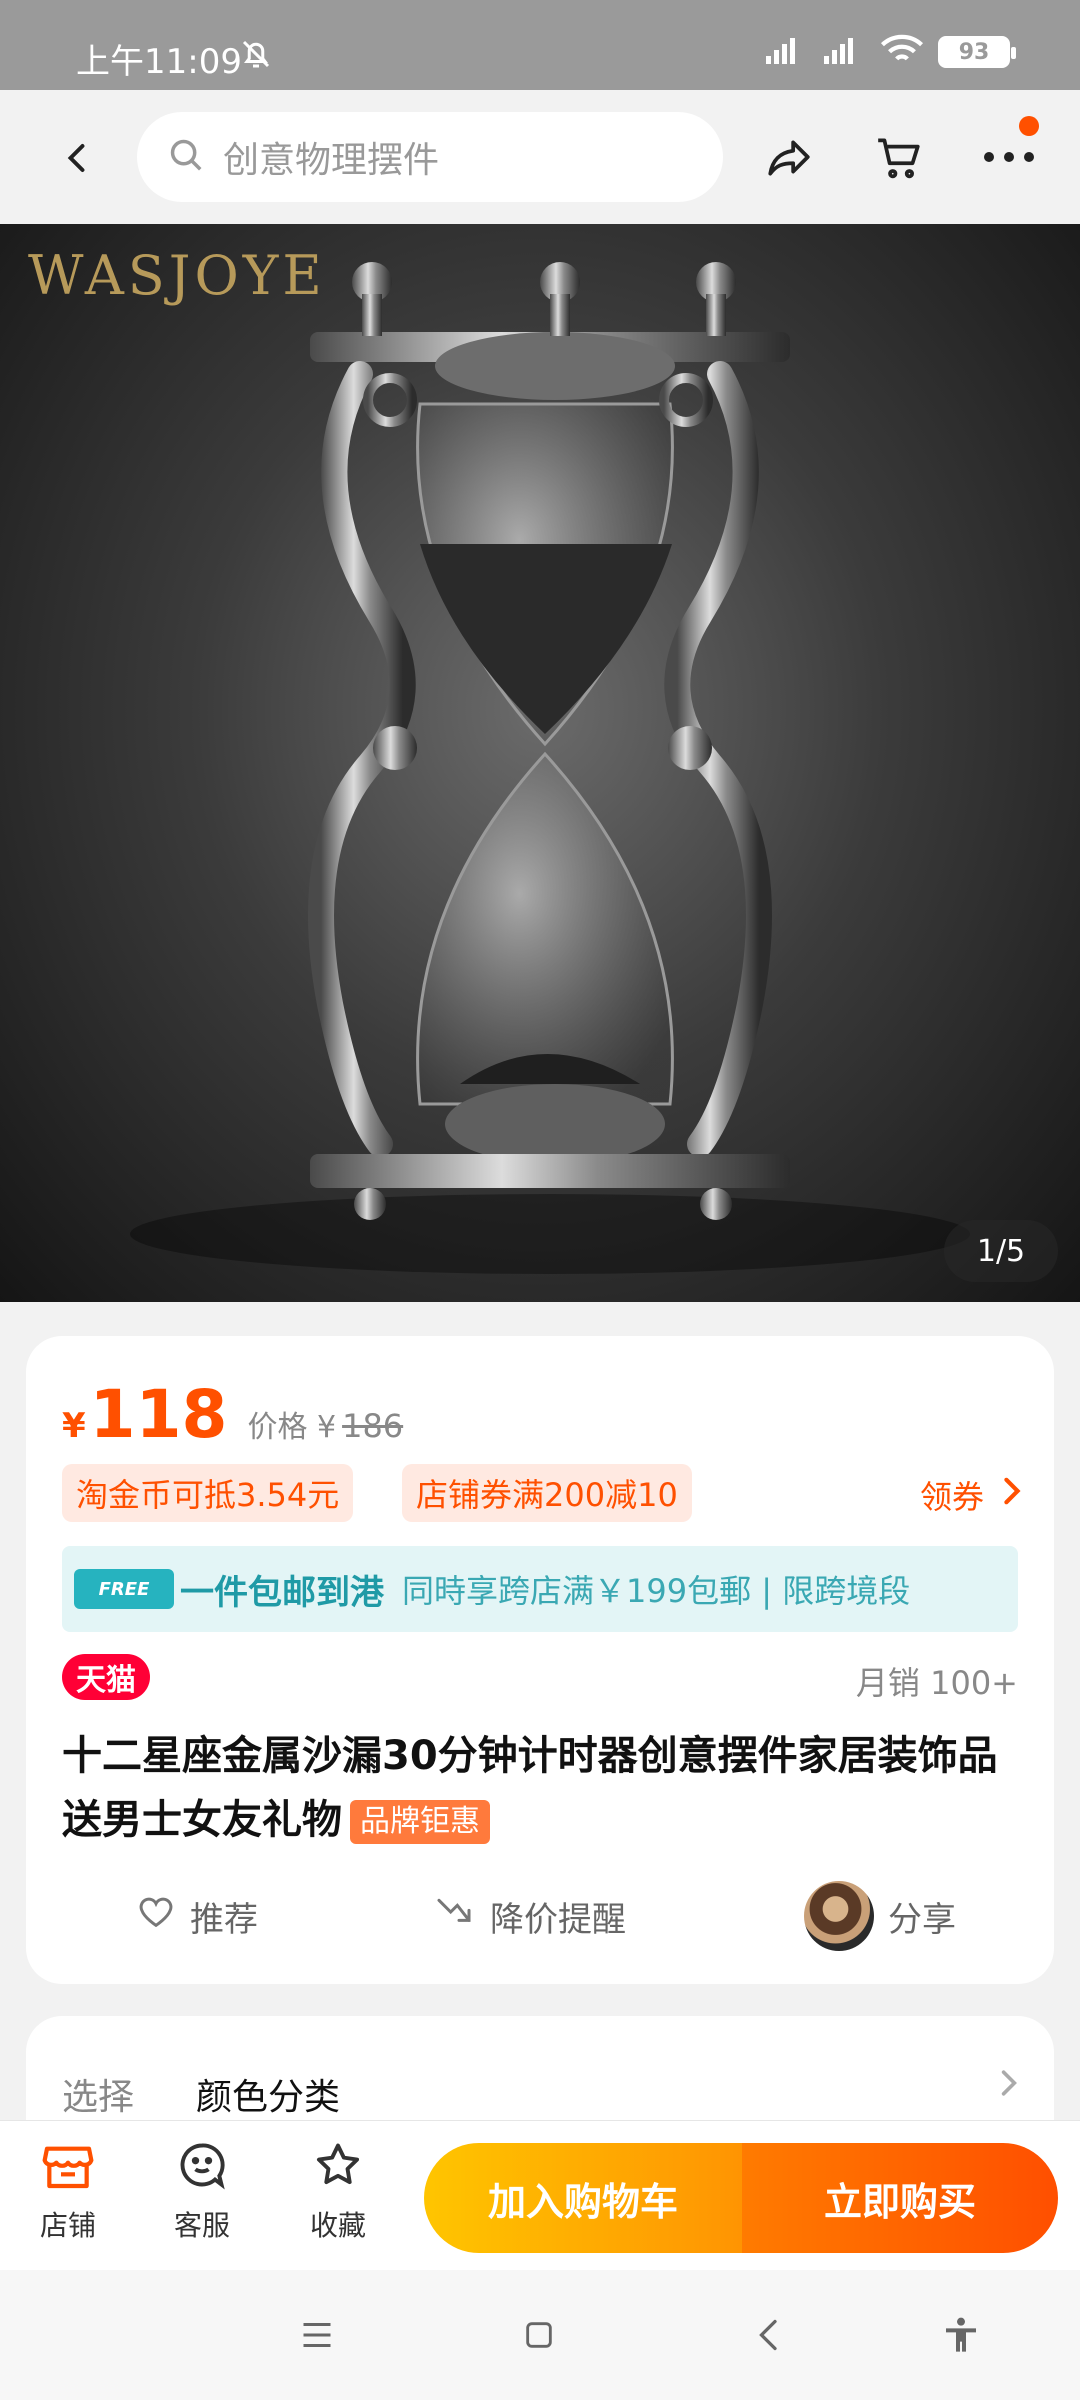  I want to click on system-navigation-bar, so click(540, 2335).